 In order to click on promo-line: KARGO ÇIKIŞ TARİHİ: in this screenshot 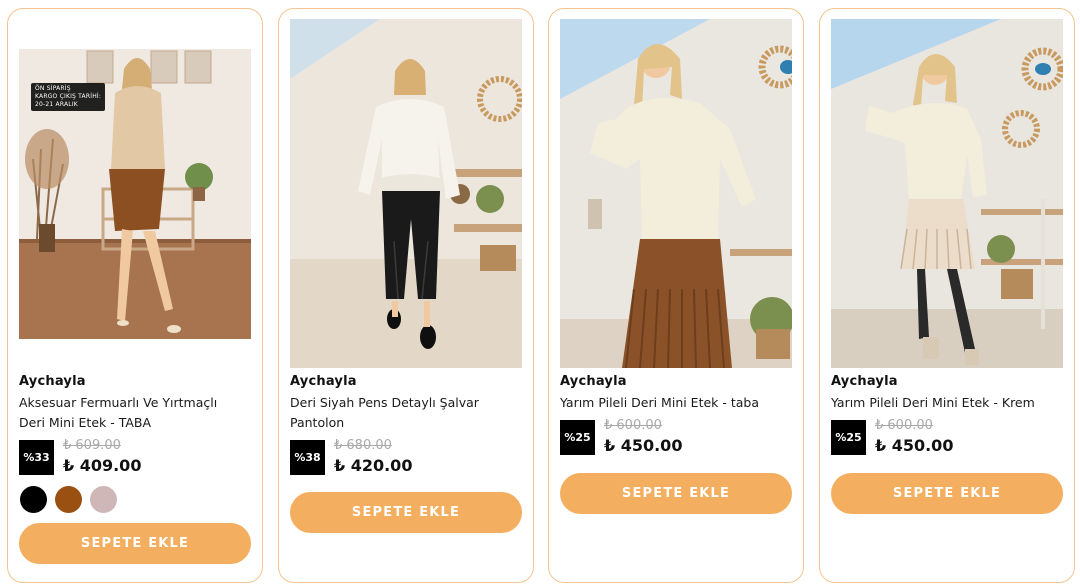, I will do `click(68, 96)`.